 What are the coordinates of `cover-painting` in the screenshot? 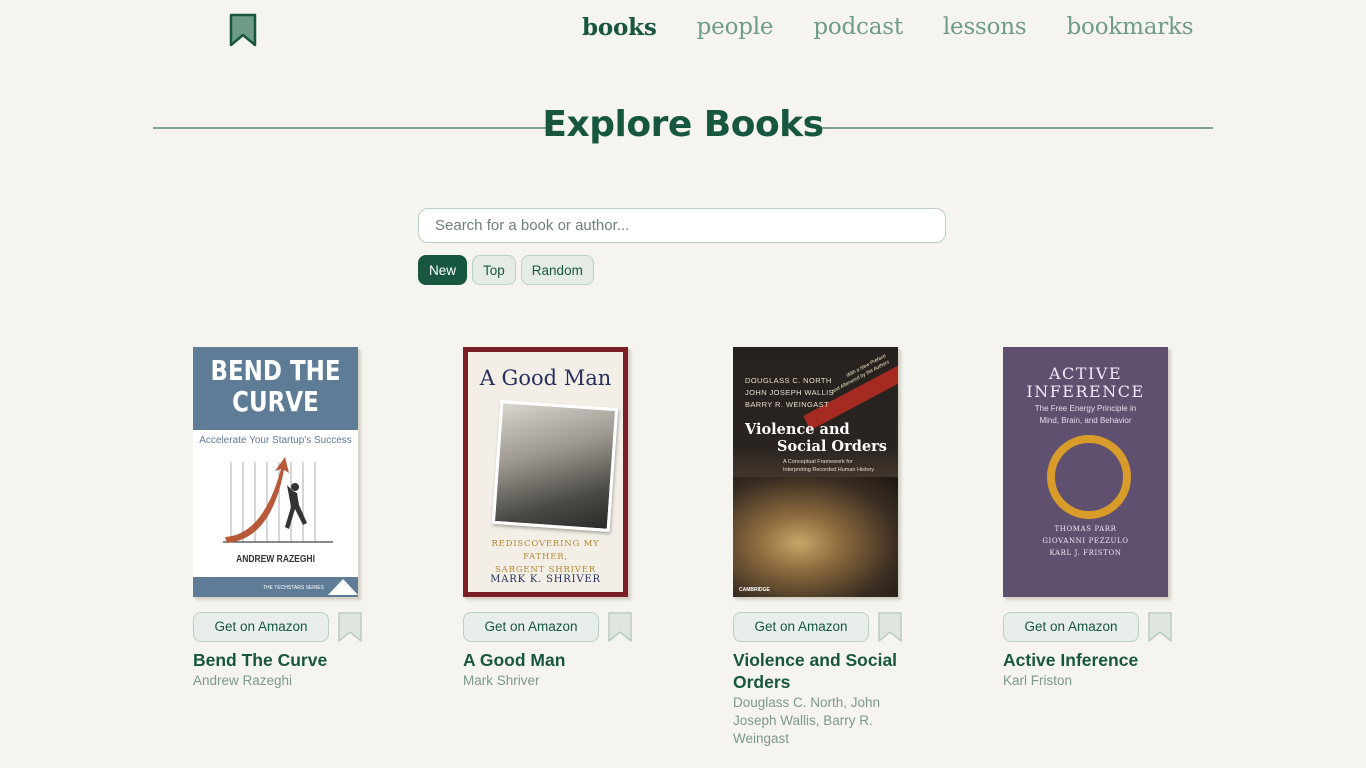 It's located at (815, 537).